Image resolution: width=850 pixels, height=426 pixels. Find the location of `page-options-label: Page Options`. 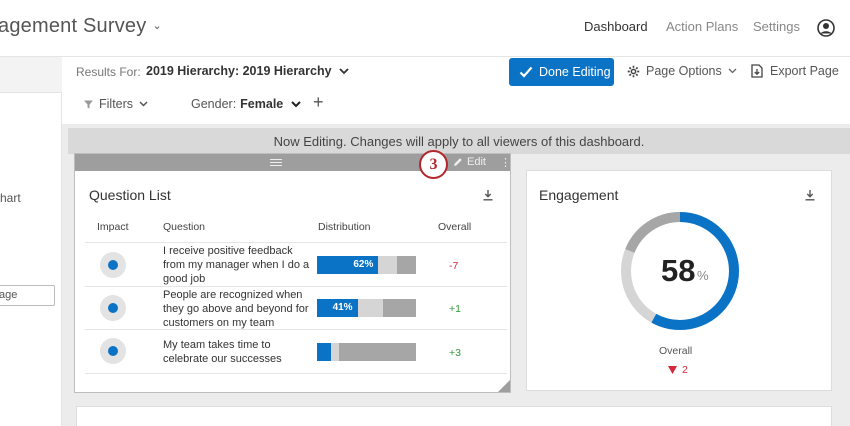

page-options-label: Page Options is located at coordinates (684, 71).